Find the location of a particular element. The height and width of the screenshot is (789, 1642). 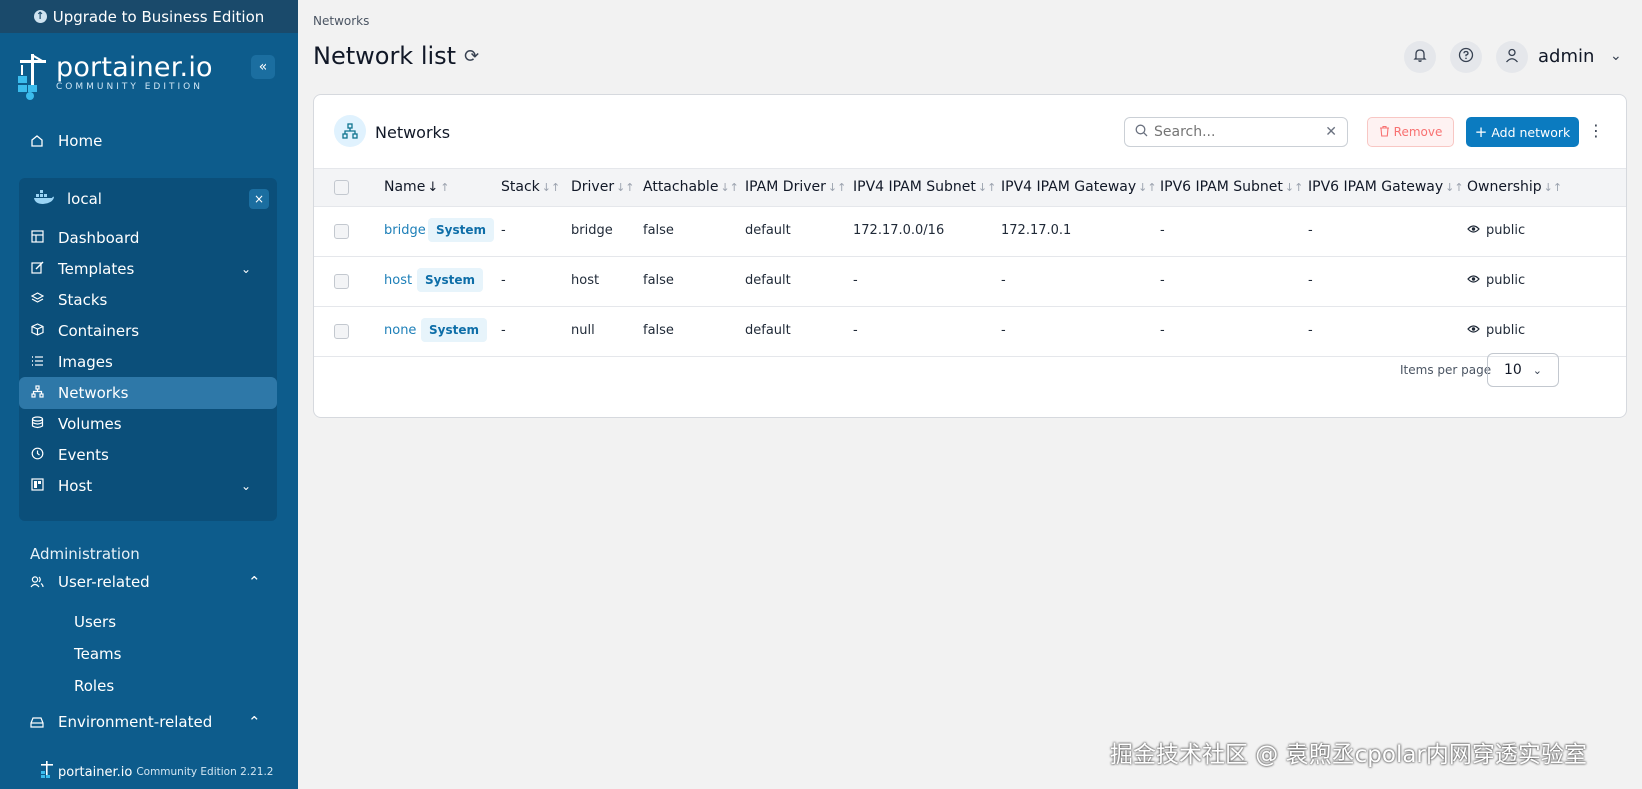

sidebar-item-user-related: User-related ⌃ is located at coordinates (149, 582).